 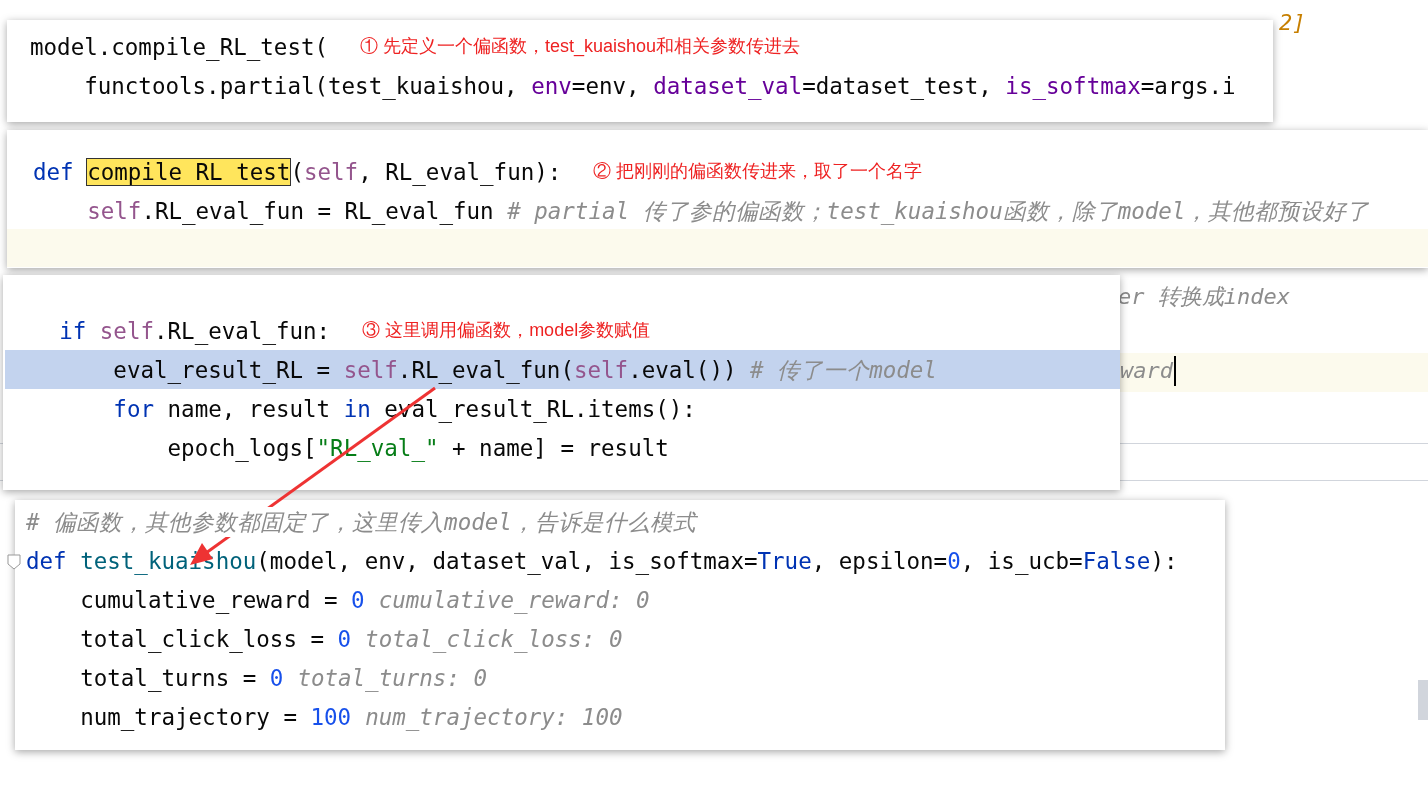 I want to click on code-line: total_turns = 0 total_turns: 0, so click(x=283, y=678).